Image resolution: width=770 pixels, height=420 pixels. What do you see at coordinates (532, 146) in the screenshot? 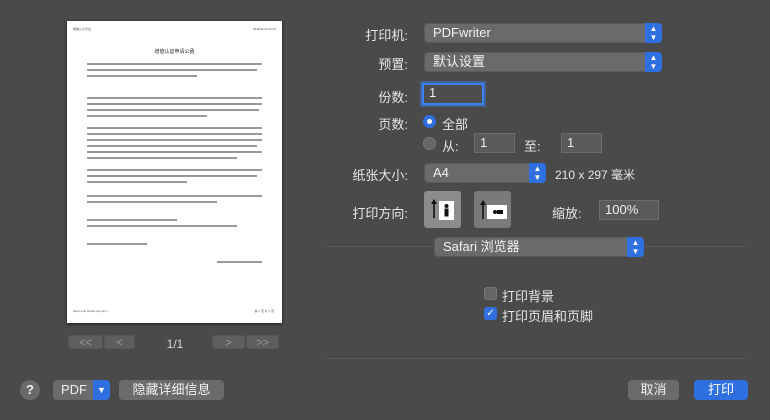
I see `pages-to-label: 至:` at bounding box center [532, 146].